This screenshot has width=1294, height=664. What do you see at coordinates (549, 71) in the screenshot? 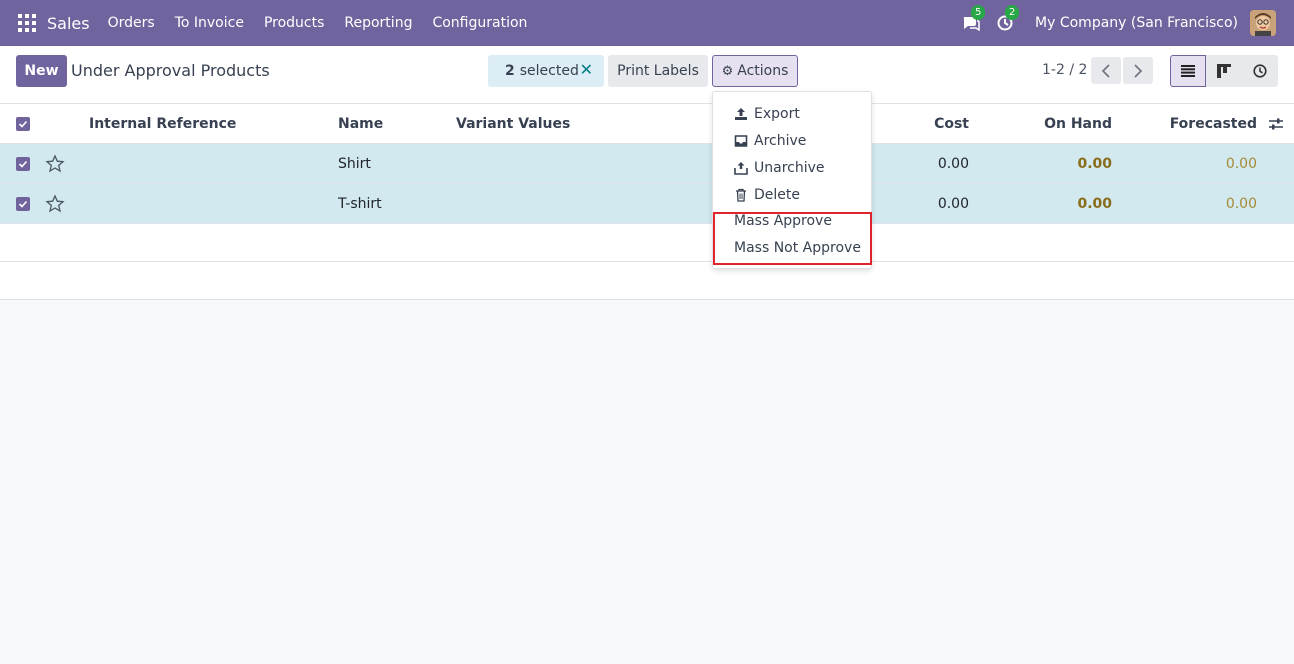
I see `selected-label: selected` at bounding box center [549, 71].